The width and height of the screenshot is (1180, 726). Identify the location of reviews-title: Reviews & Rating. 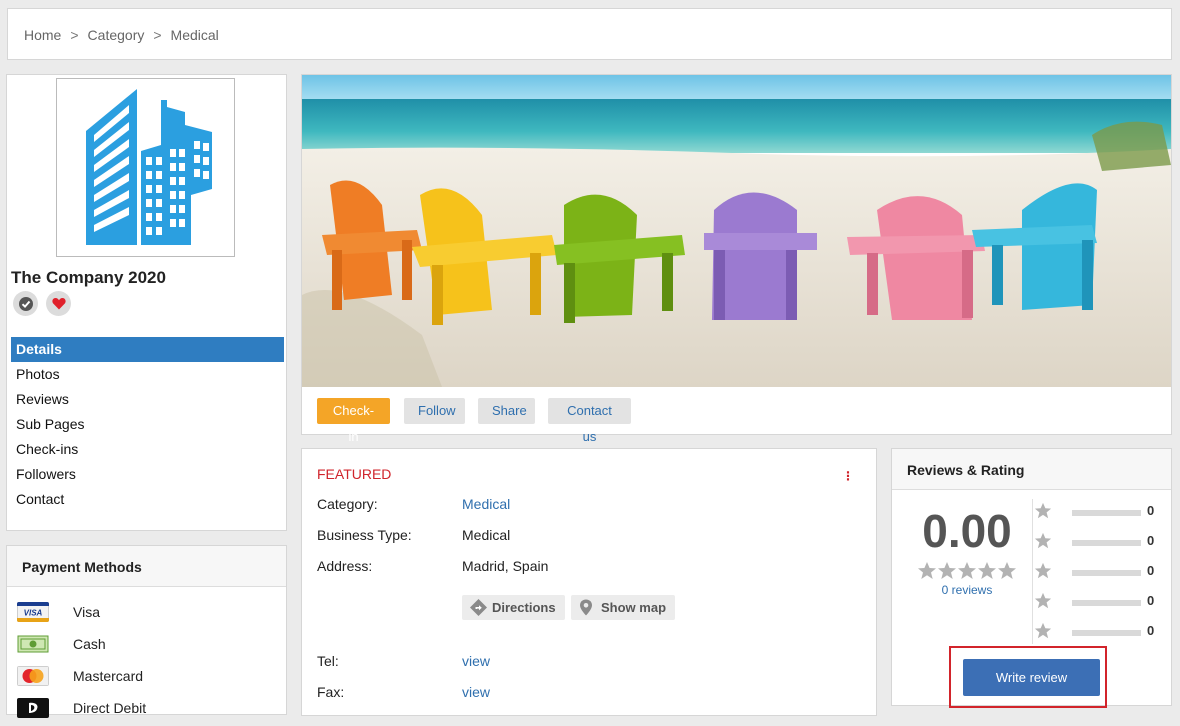
(966, 470).